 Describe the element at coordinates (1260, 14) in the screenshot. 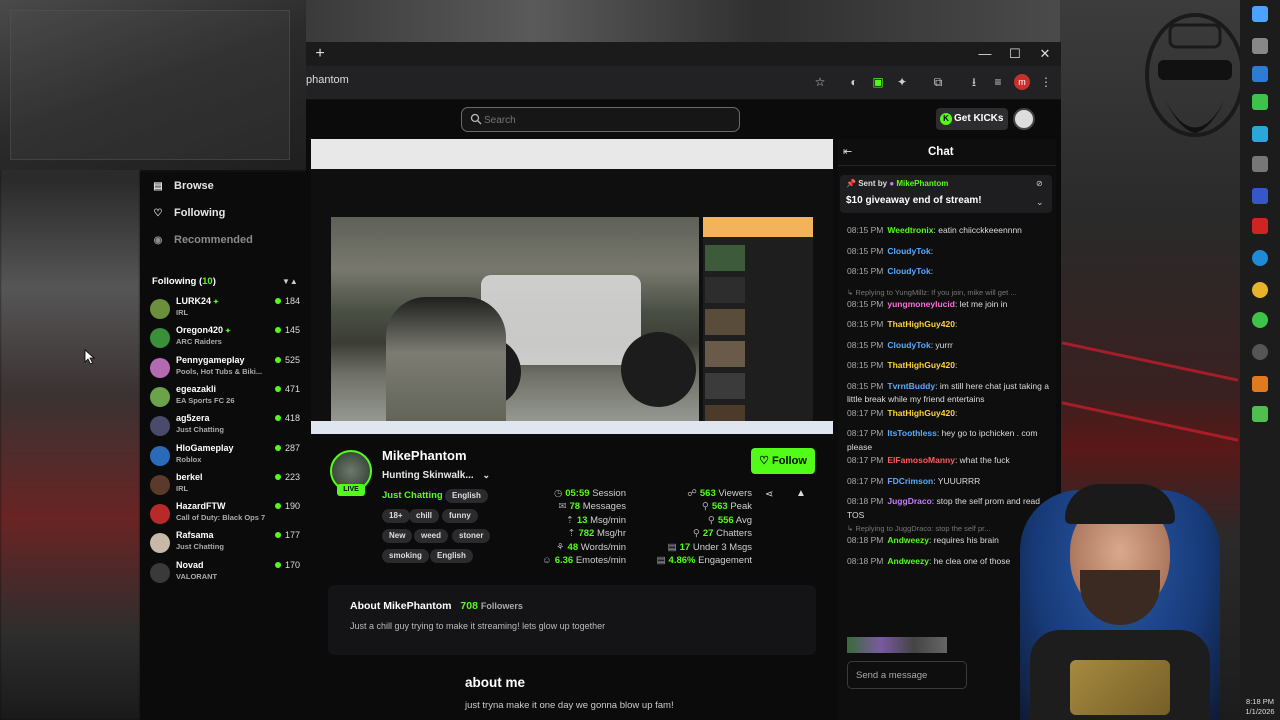

I see `start-icon` at that location.